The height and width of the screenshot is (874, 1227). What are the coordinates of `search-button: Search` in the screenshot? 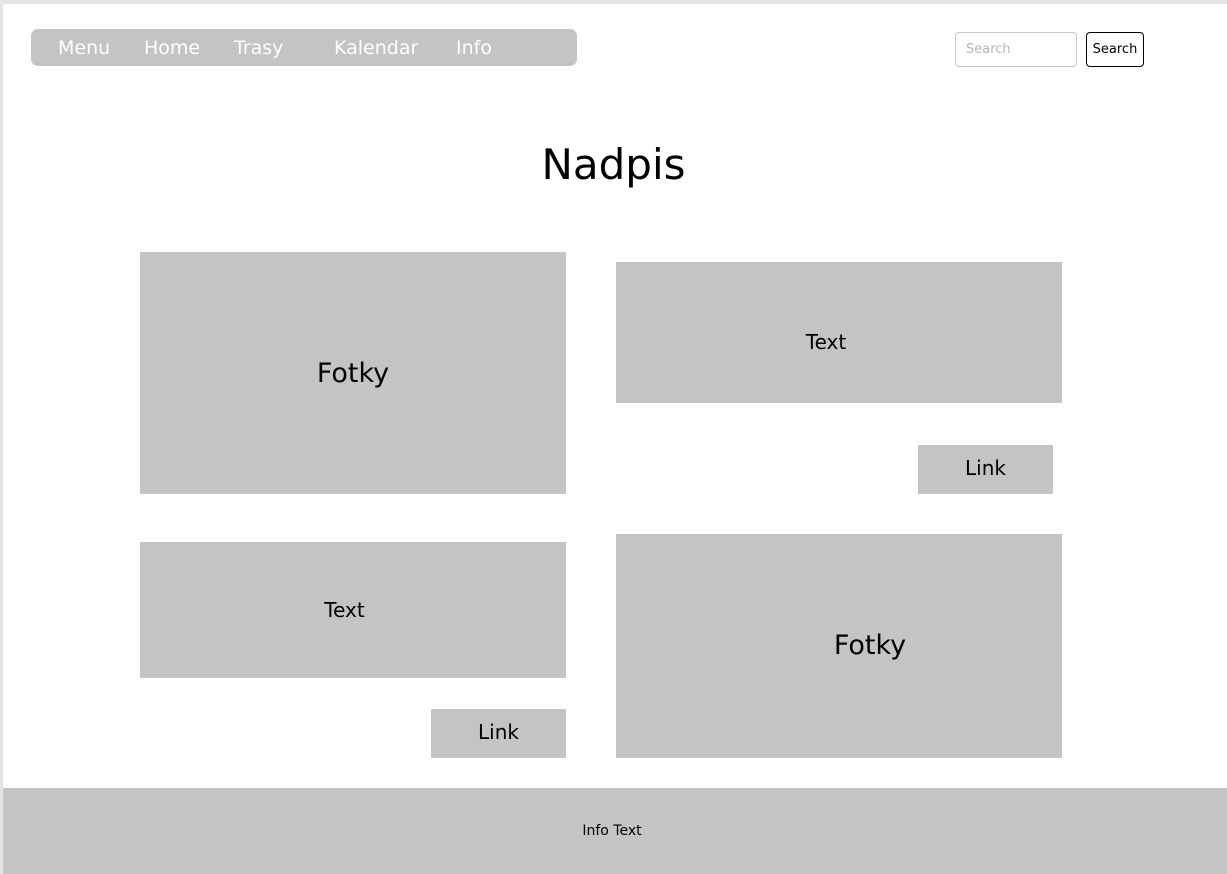 It's located at (1115, 49).